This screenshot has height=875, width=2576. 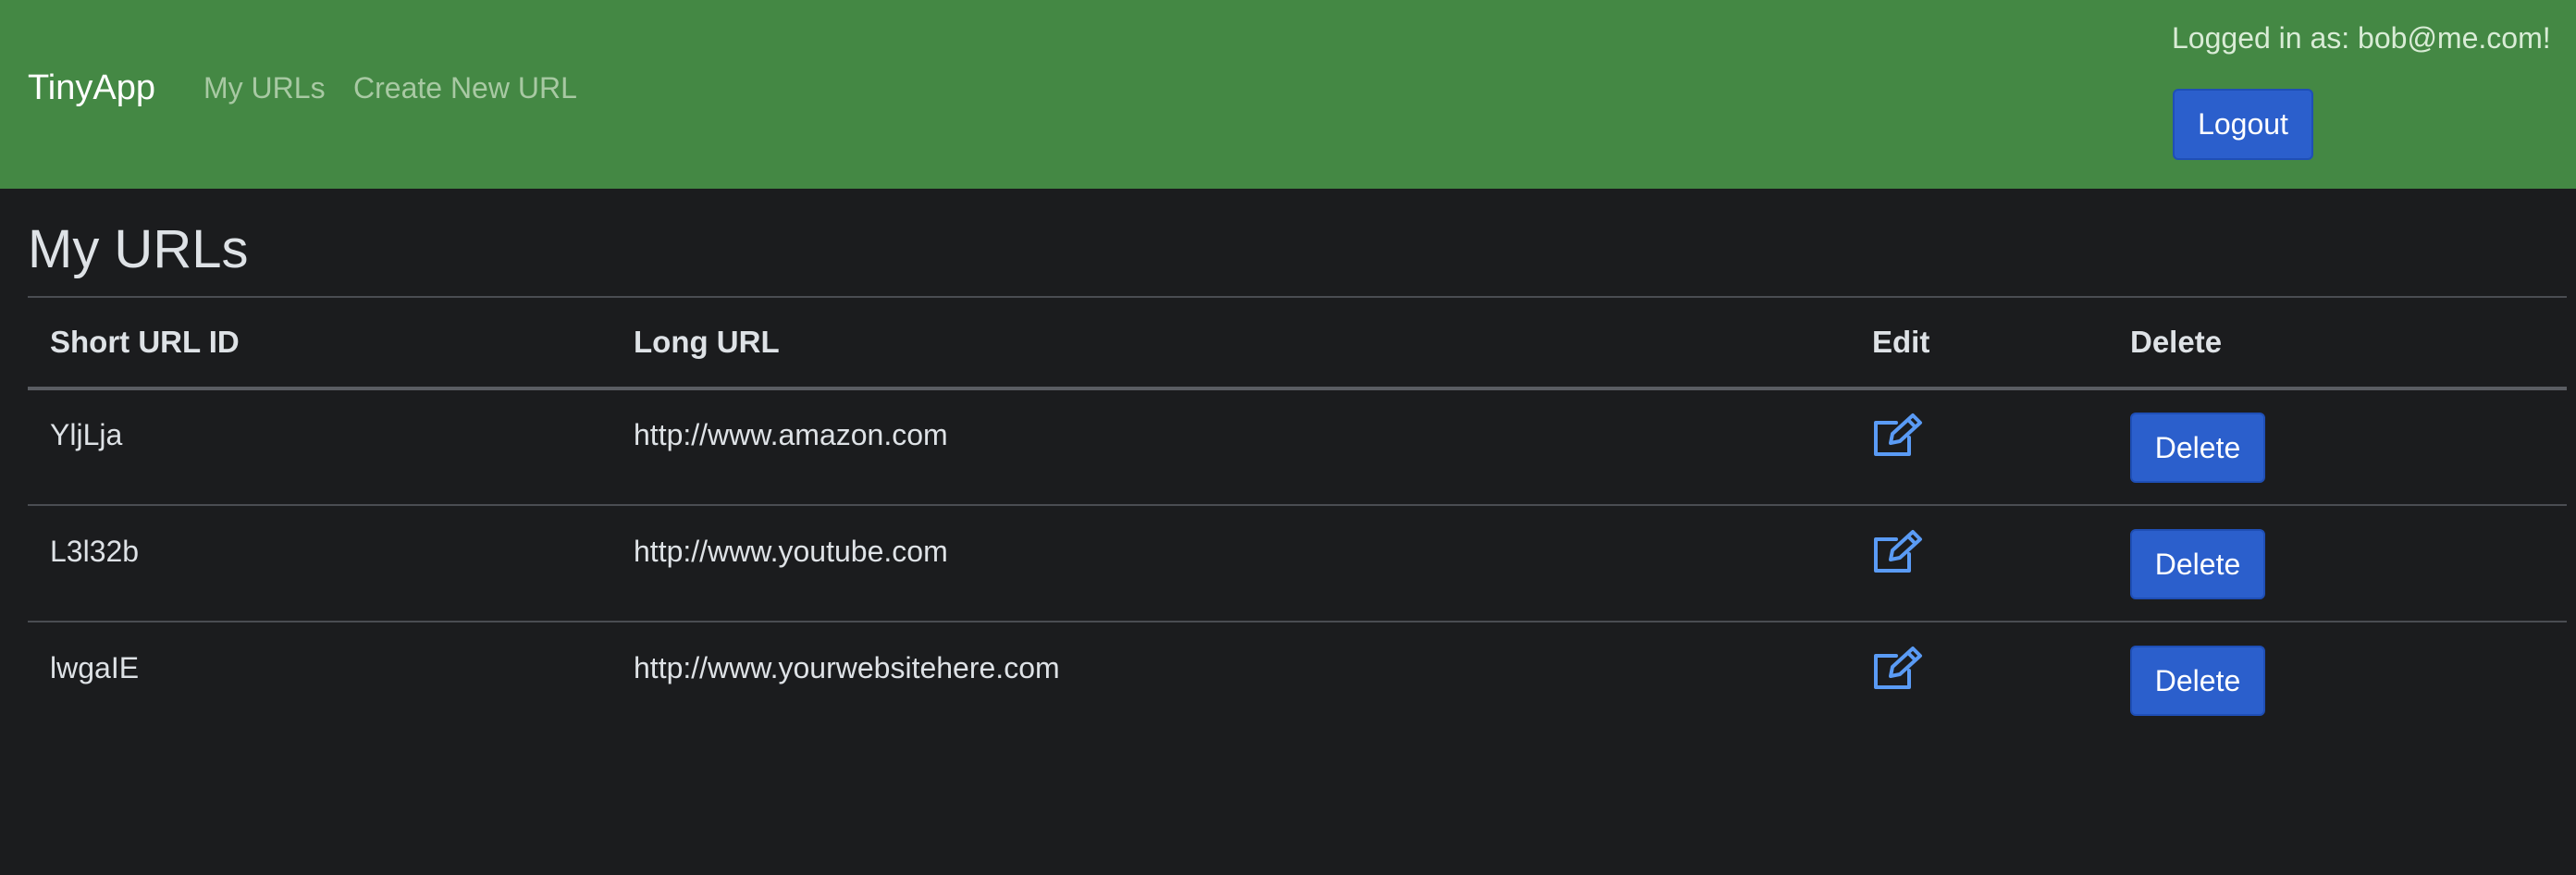 I want to click on long-url: http://www.youtube.com, so click(x=791, y=551).